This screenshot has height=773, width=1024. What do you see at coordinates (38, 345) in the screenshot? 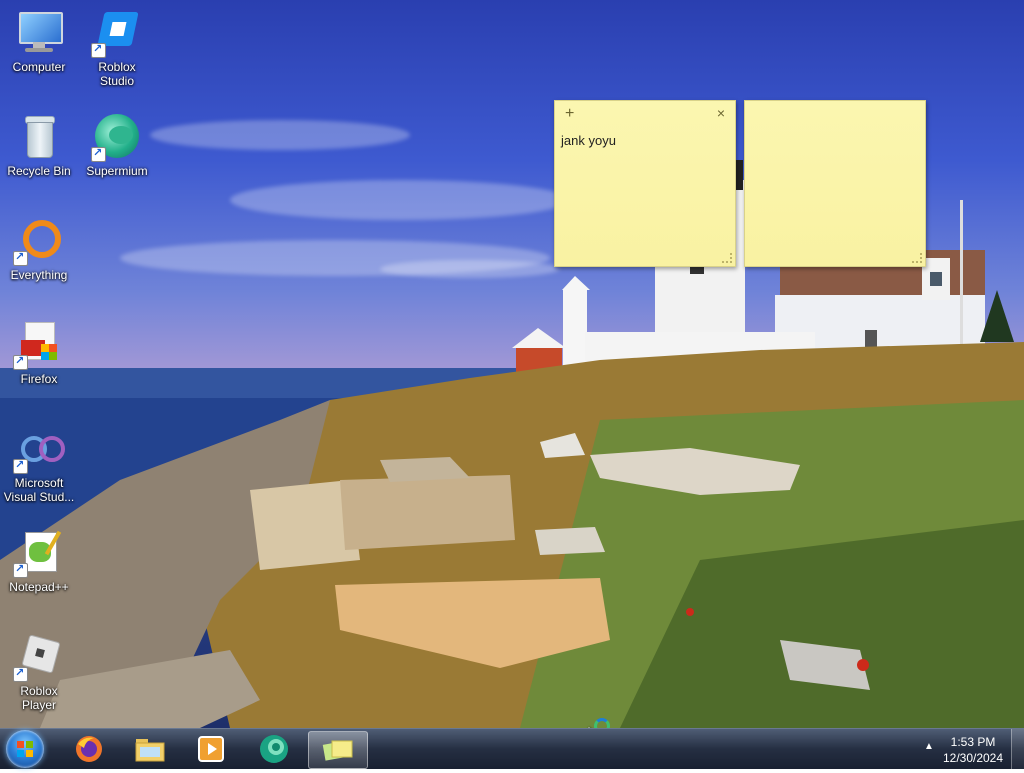
I see `firefox-pdf-icon` at bounding box center [38, 345].